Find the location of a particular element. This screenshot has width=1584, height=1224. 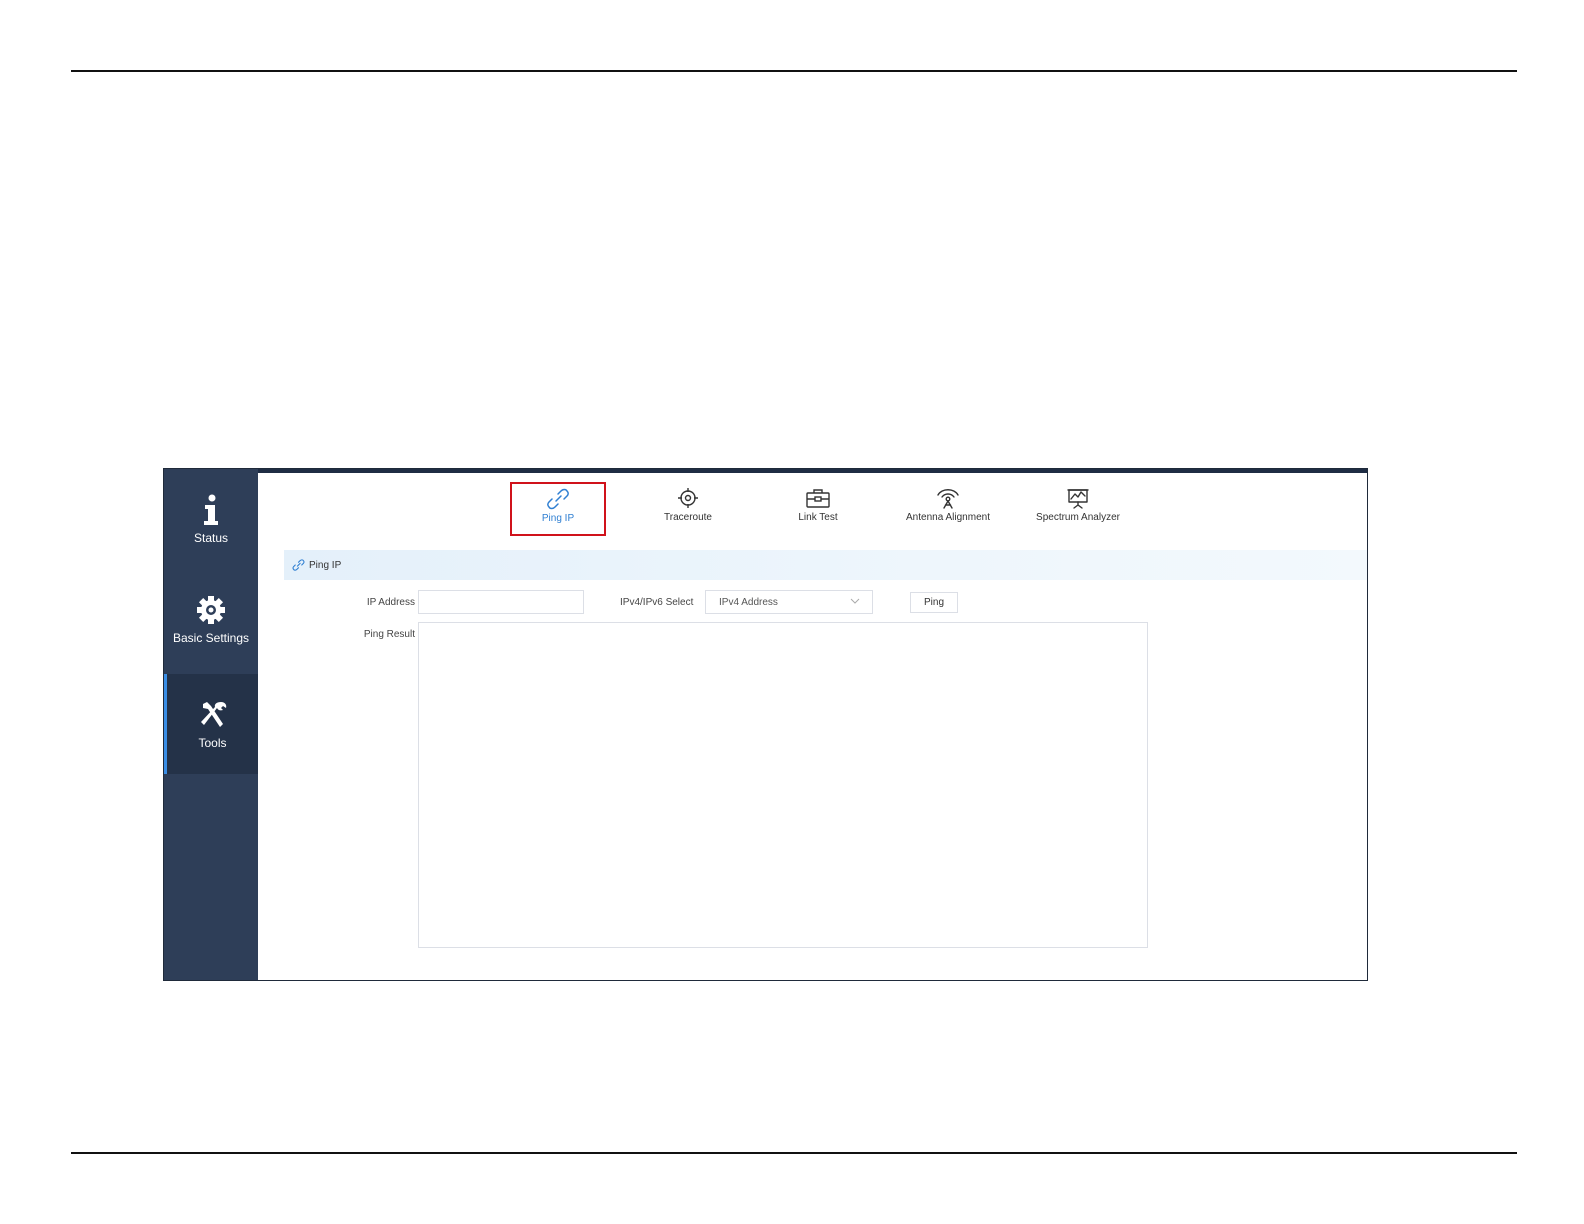

ip-version-label: IPv4/IPv6 Select is located at coordinates (657, 602).